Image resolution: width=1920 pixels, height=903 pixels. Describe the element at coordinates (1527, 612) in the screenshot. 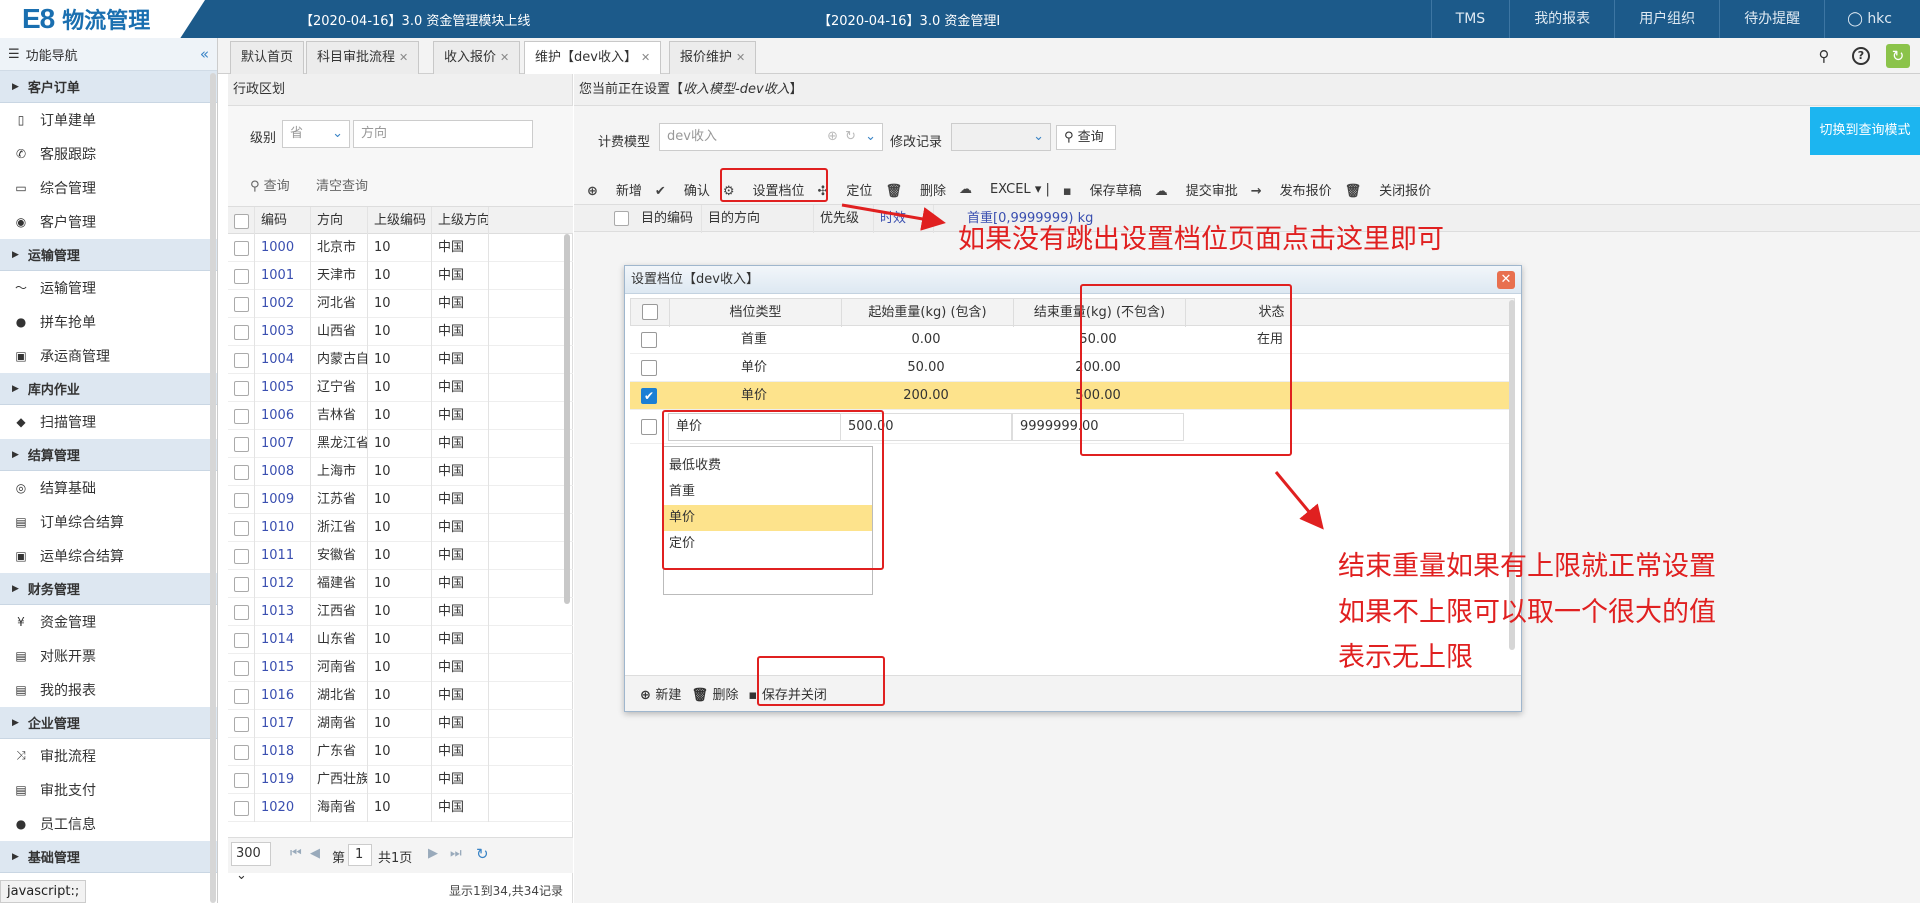

I see `annotation-line-2: 如果不上限可以取一个很大的值` at that location.